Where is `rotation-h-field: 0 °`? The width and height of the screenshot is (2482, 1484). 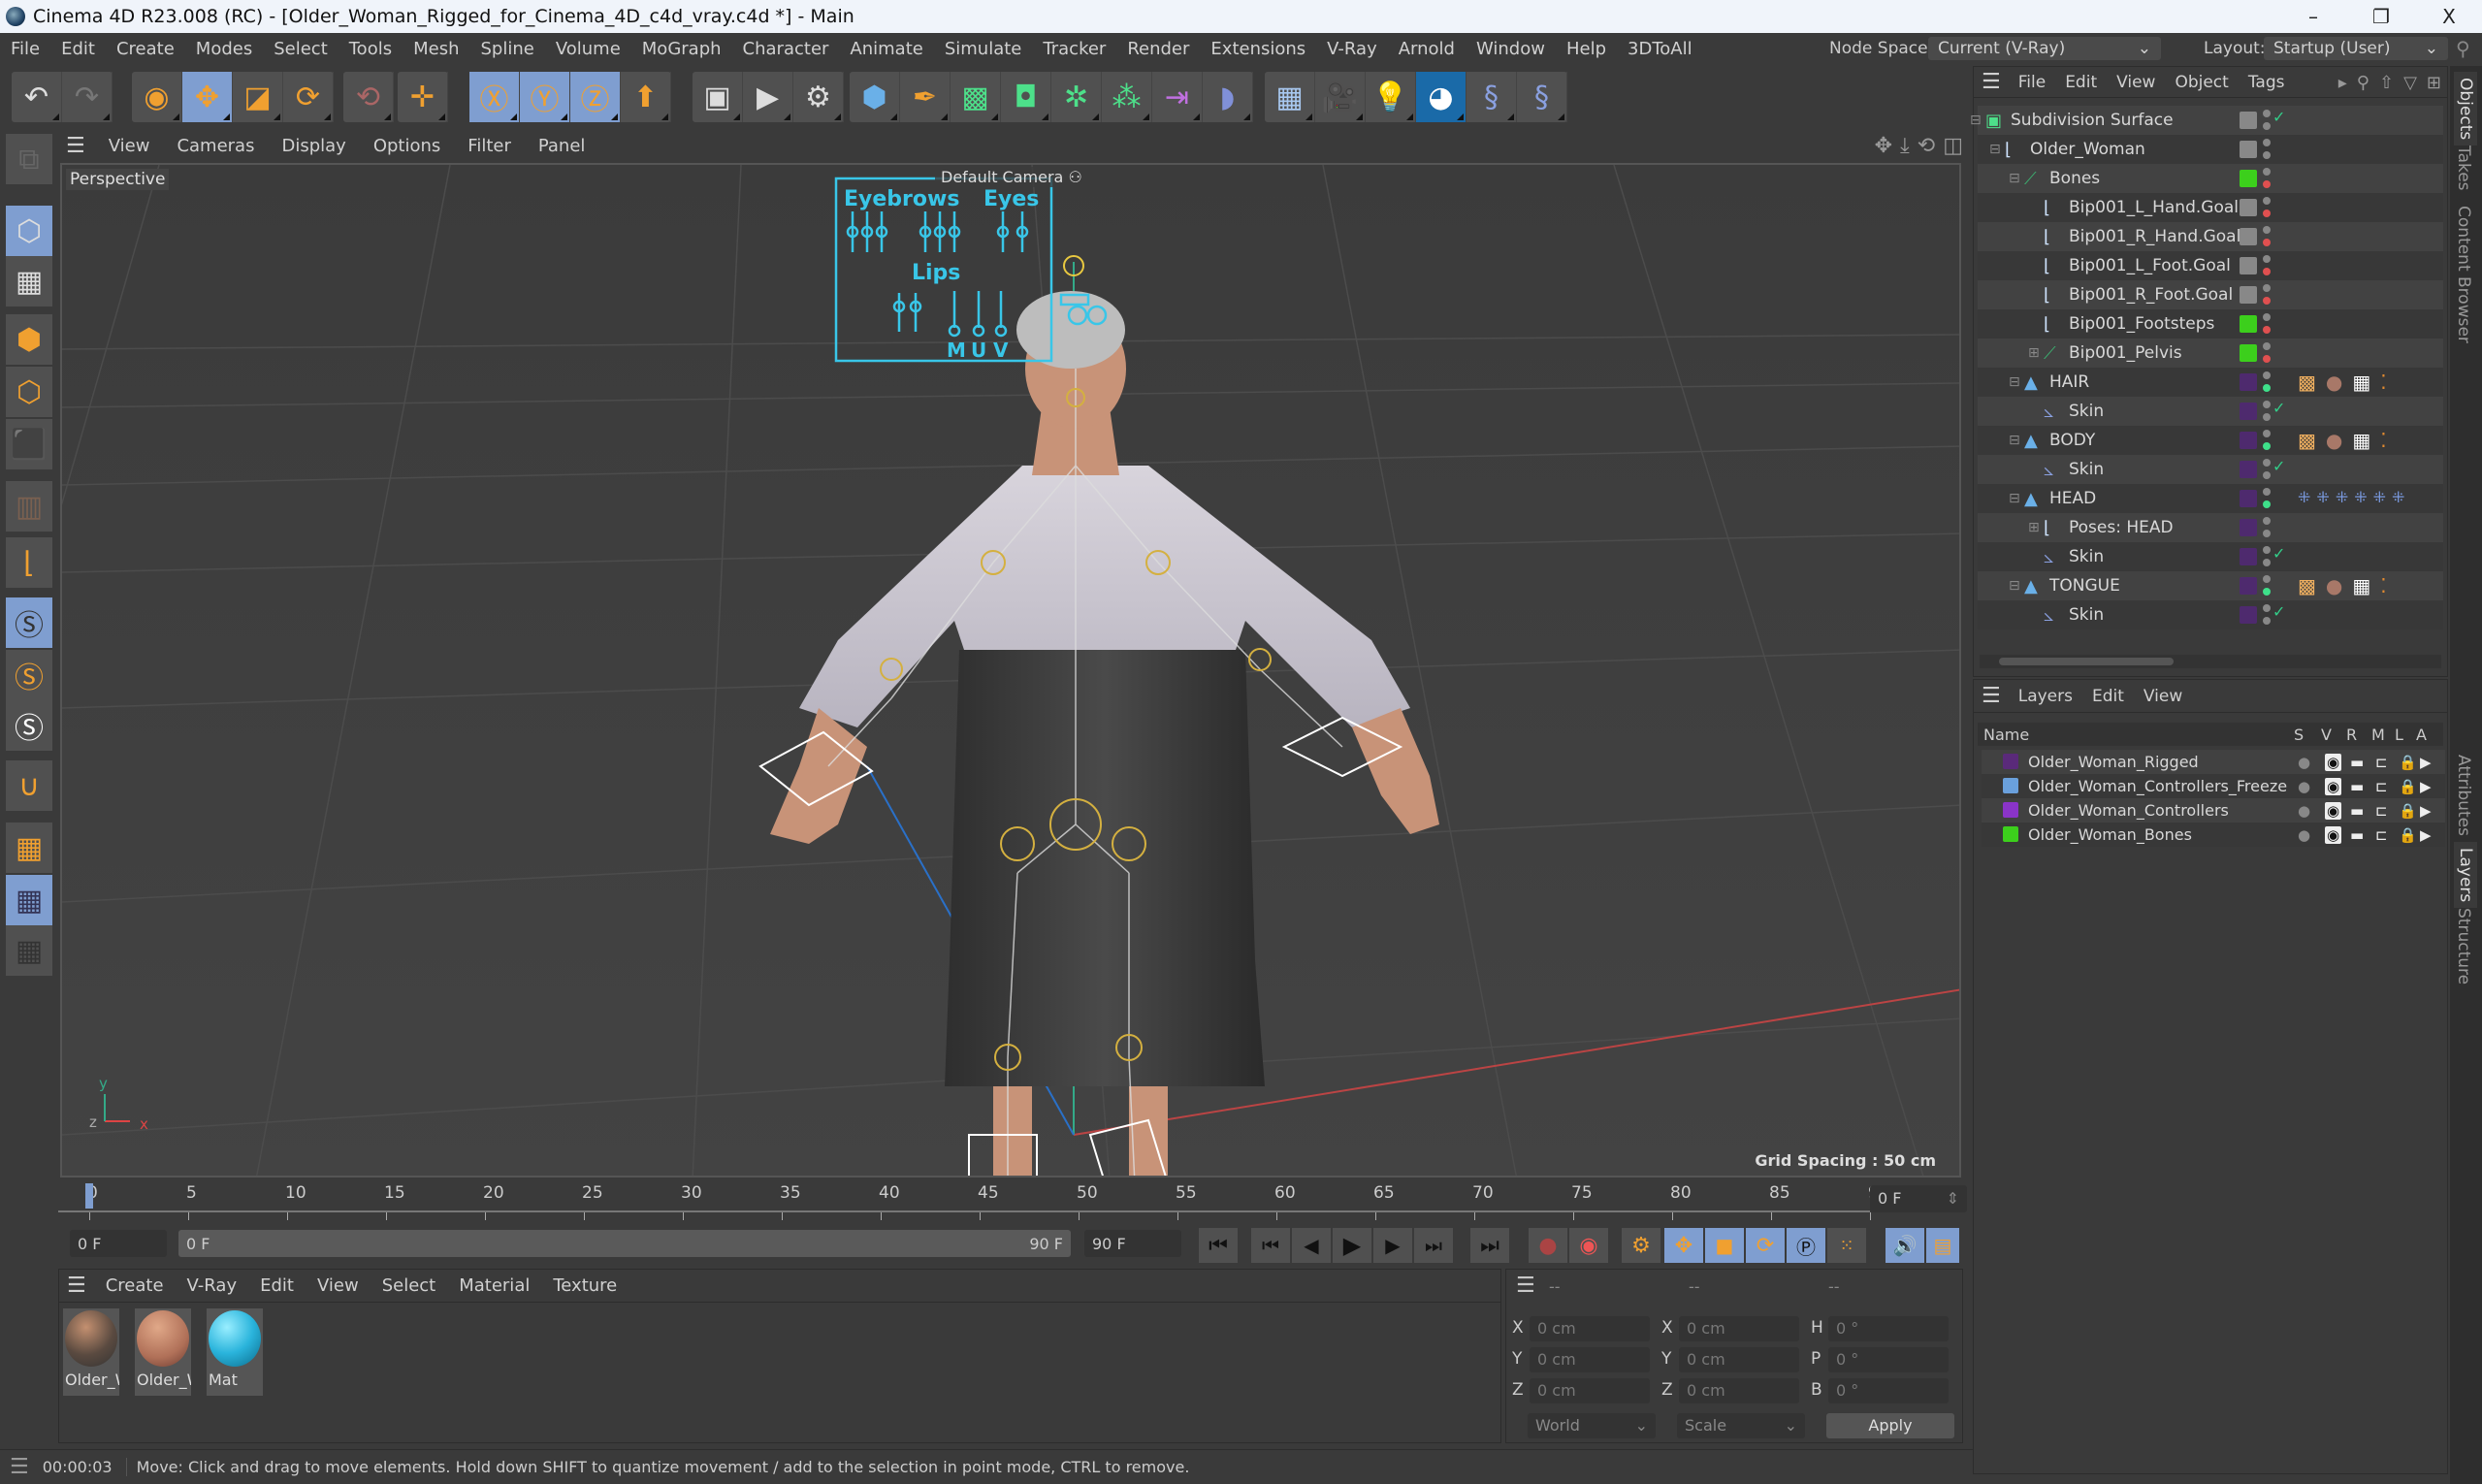
rotation-h-field: 0 ° is located at coordinates (1888, 1328).